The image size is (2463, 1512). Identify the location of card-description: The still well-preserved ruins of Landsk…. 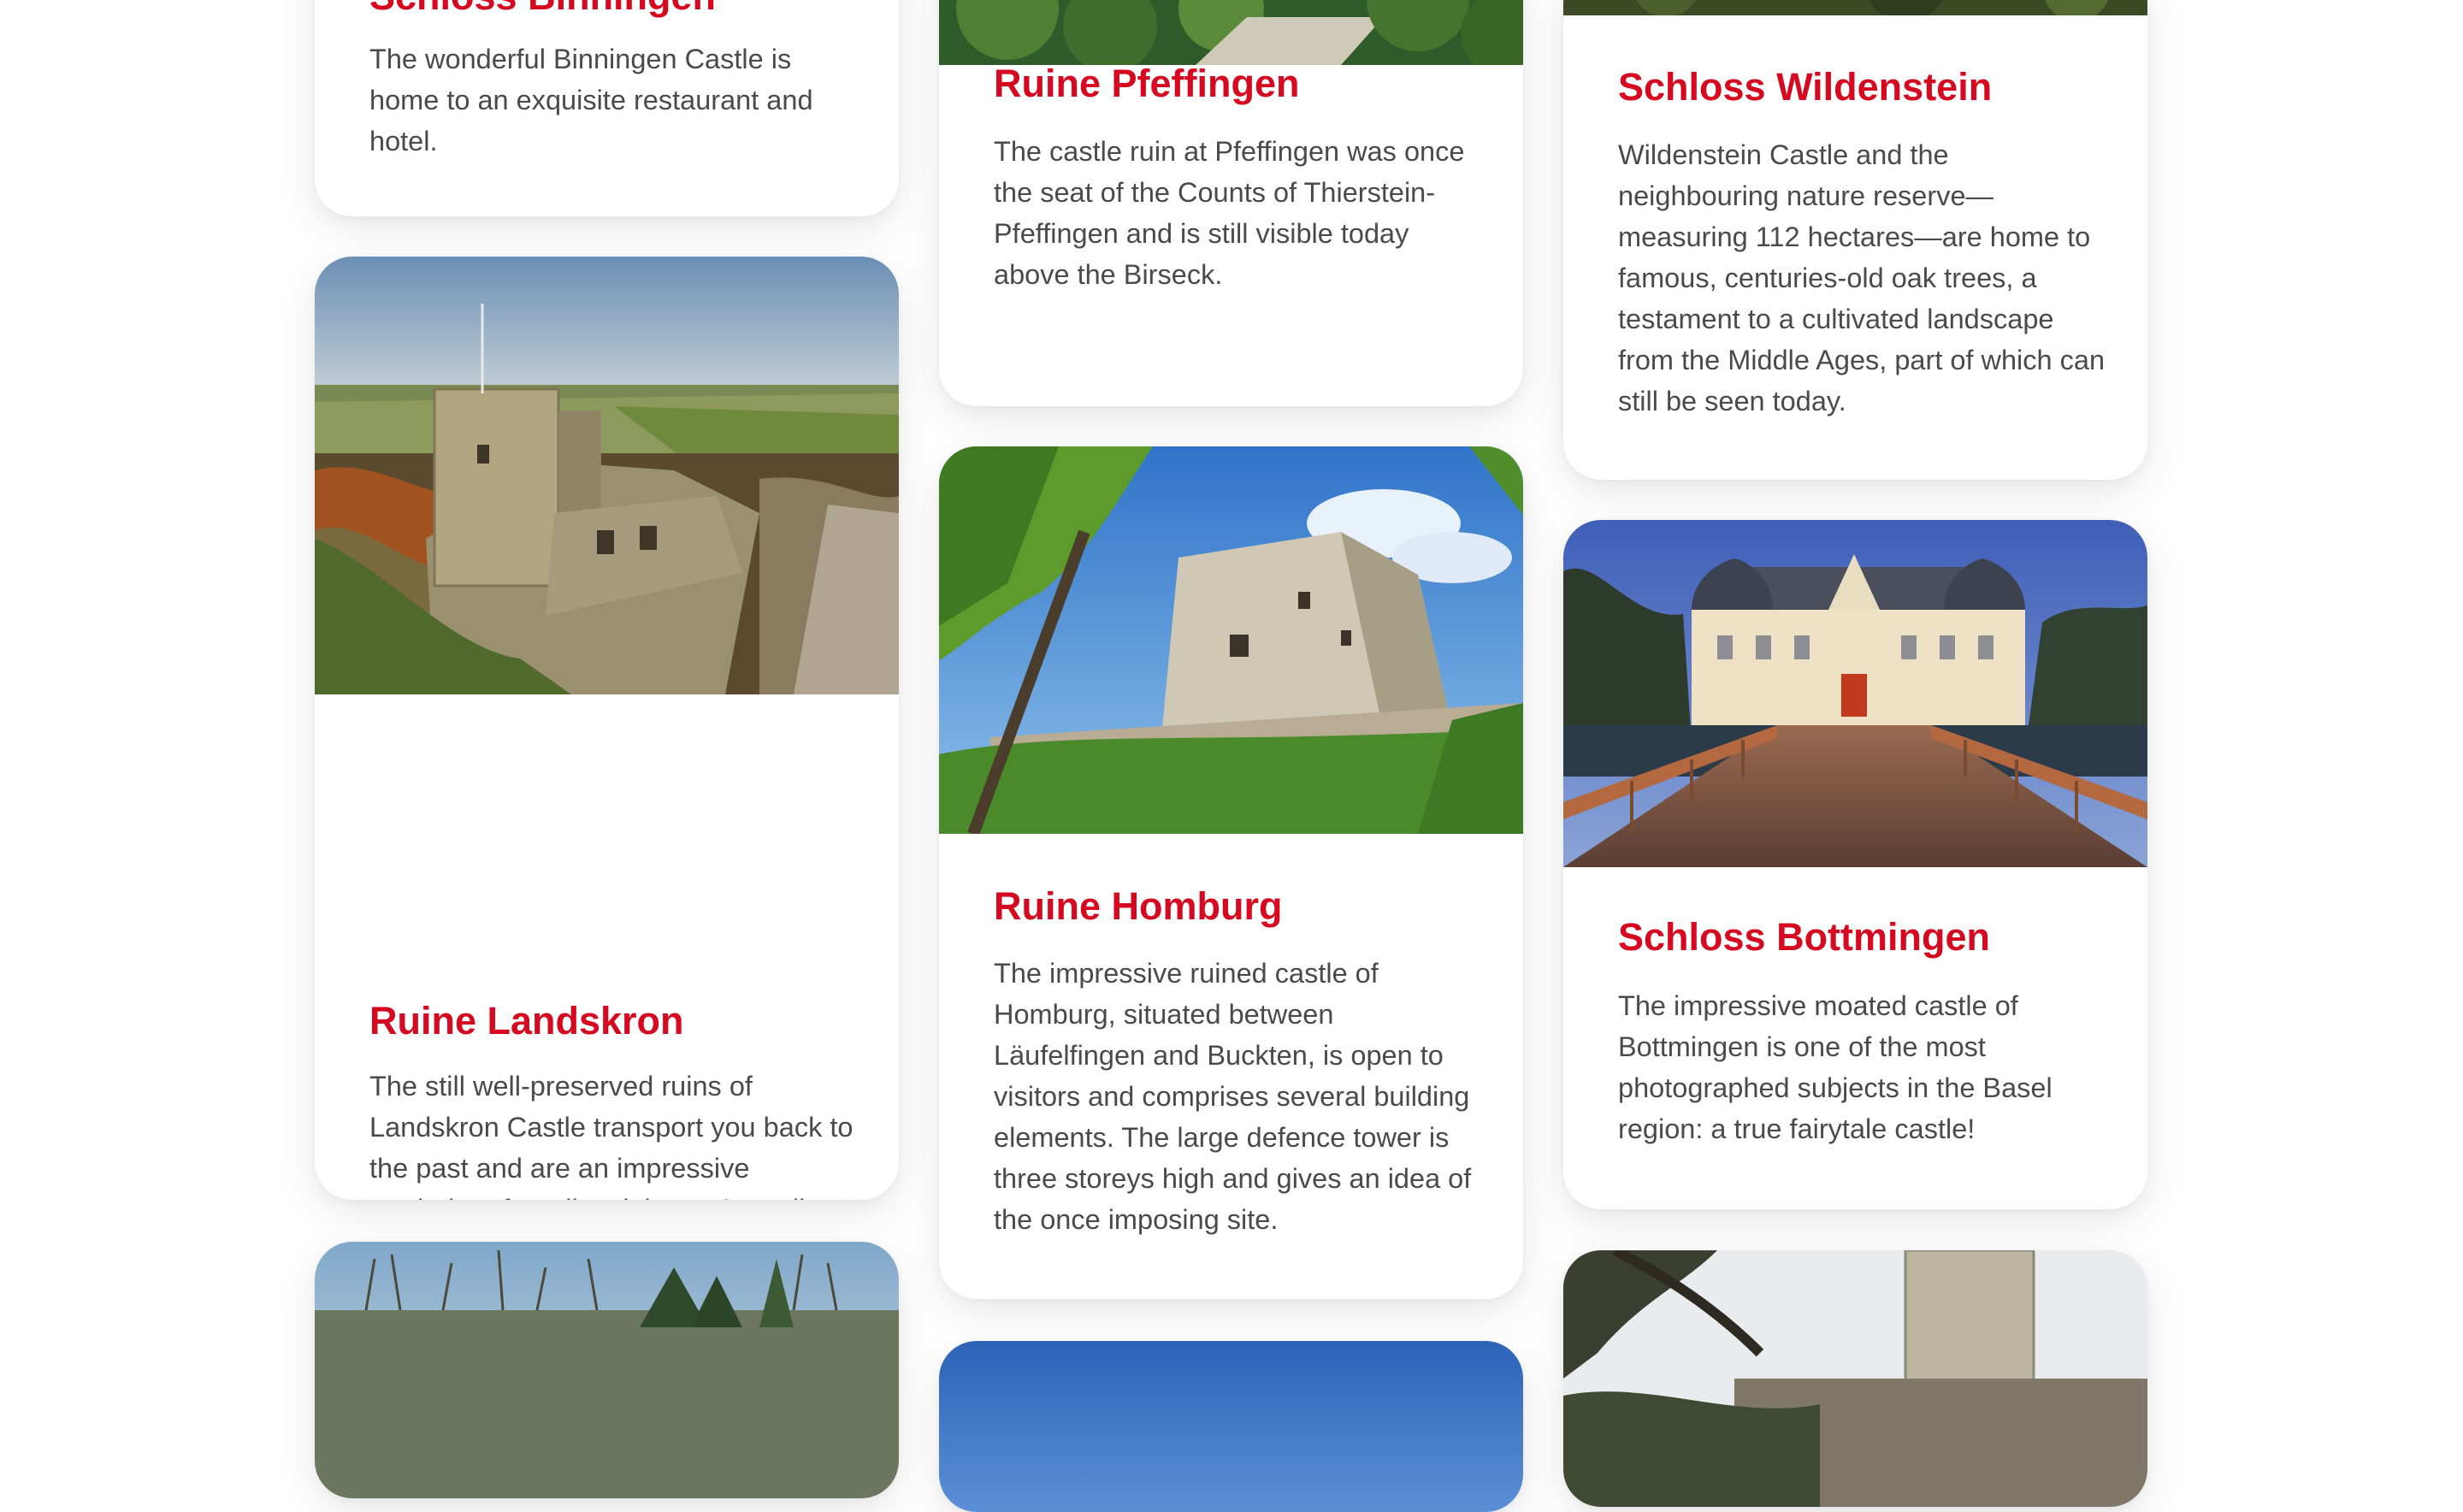
(611, 1135).